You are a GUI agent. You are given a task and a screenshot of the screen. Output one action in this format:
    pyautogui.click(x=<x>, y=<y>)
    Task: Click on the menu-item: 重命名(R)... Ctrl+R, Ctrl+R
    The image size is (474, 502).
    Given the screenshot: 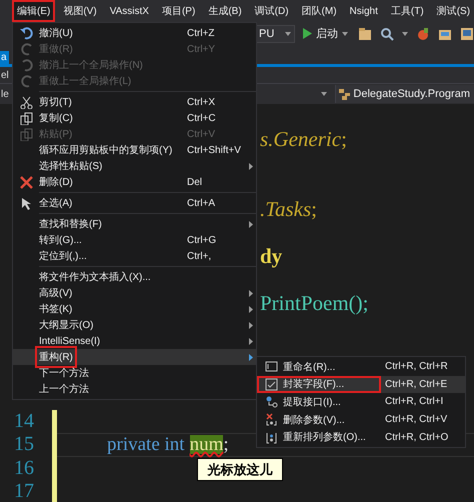 What is the action you would take?
    pyautogui.click(x=361, y=367)
    